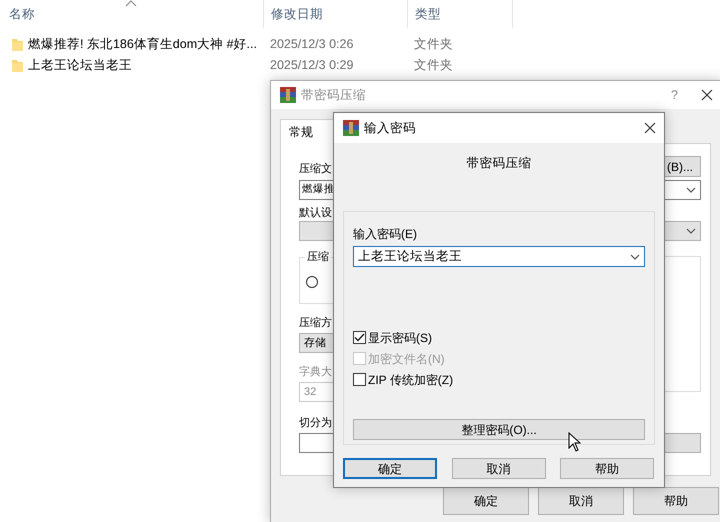  I want to click on checkbox-label: 显示密码(S), so click(400, 337).